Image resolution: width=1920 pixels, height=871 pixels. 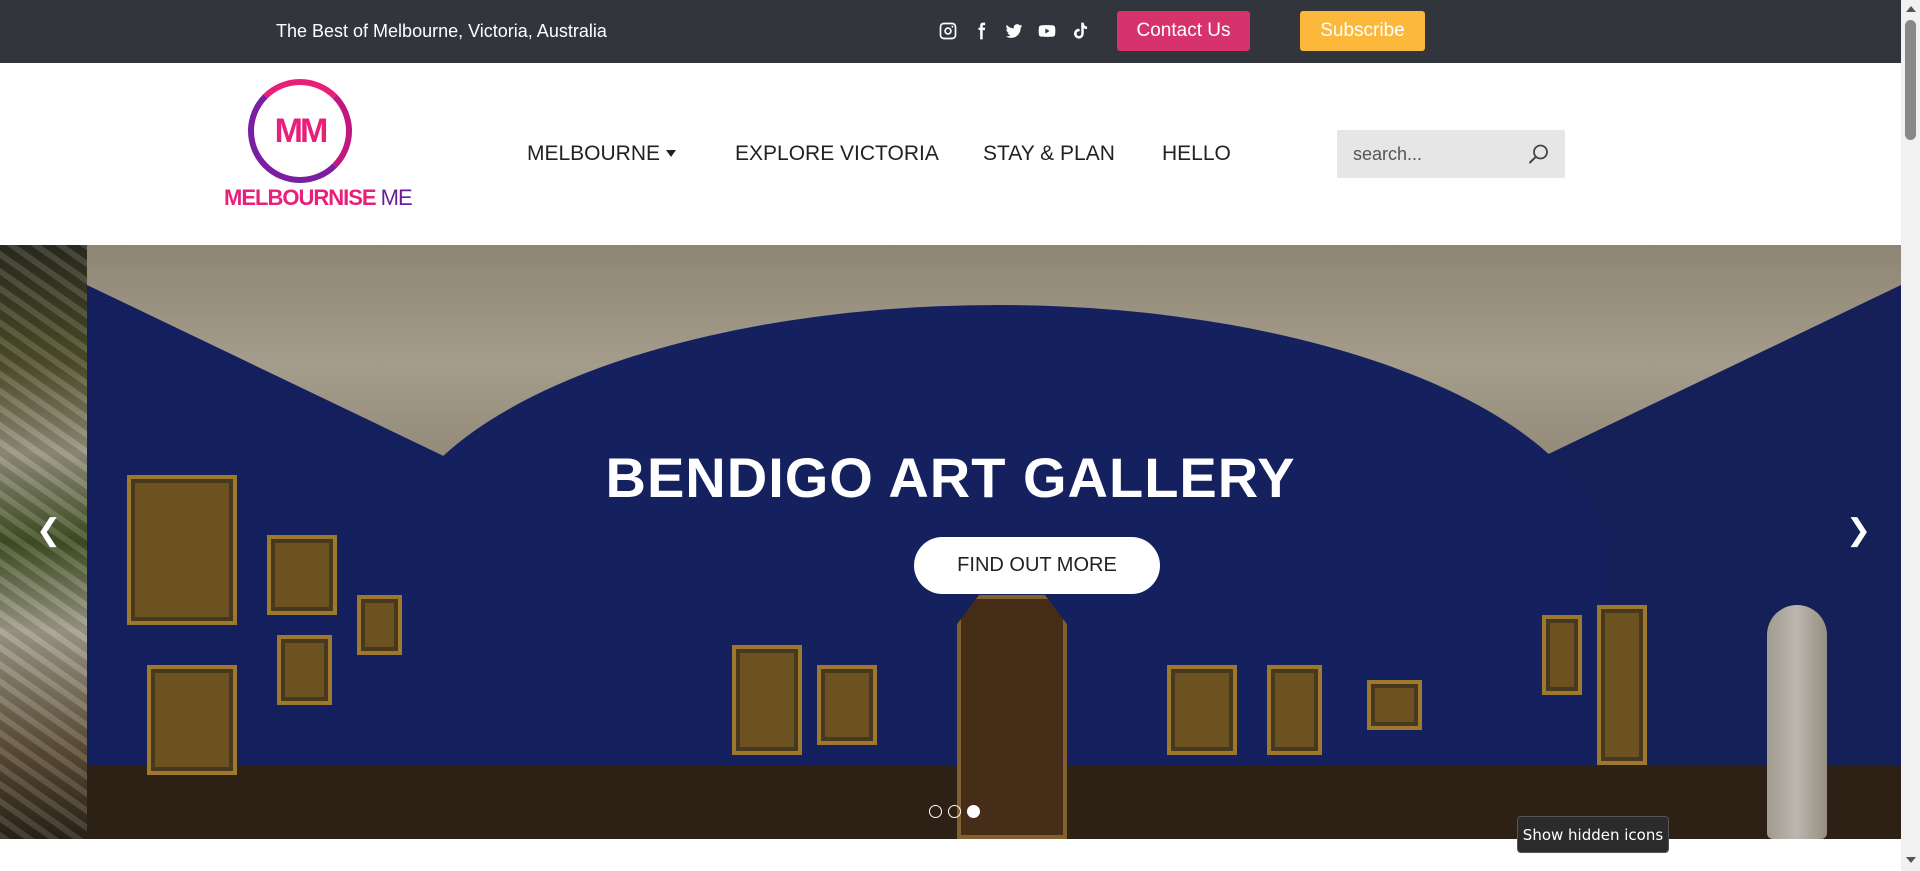 I want to click on tiktok-icon, so click(x=1080, y=31).